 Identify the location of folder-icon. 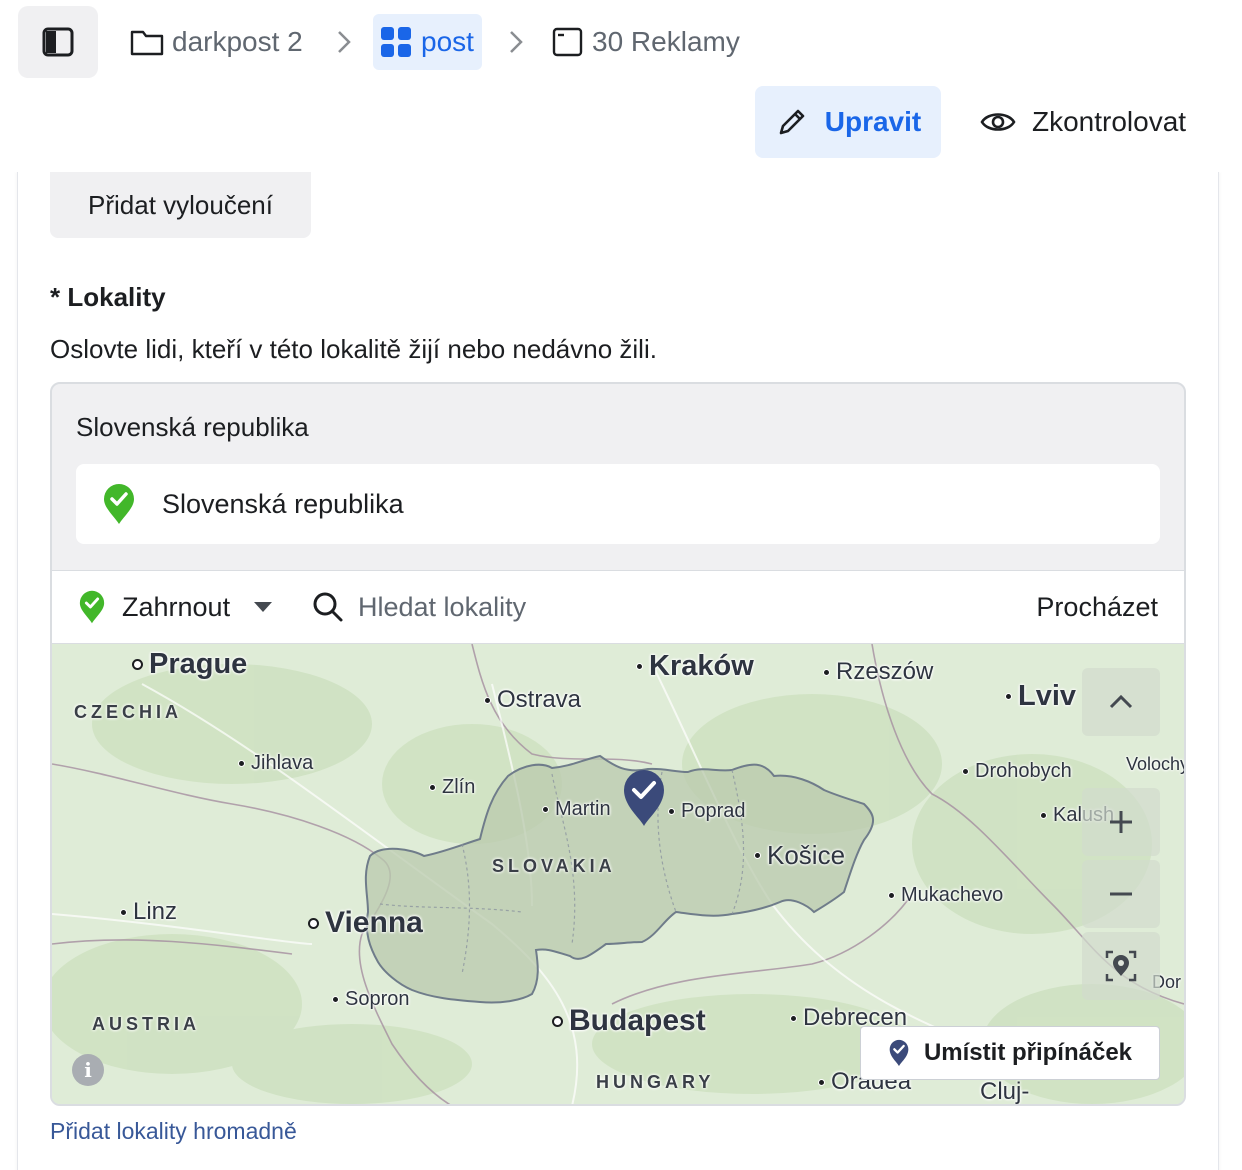
(147, 43).